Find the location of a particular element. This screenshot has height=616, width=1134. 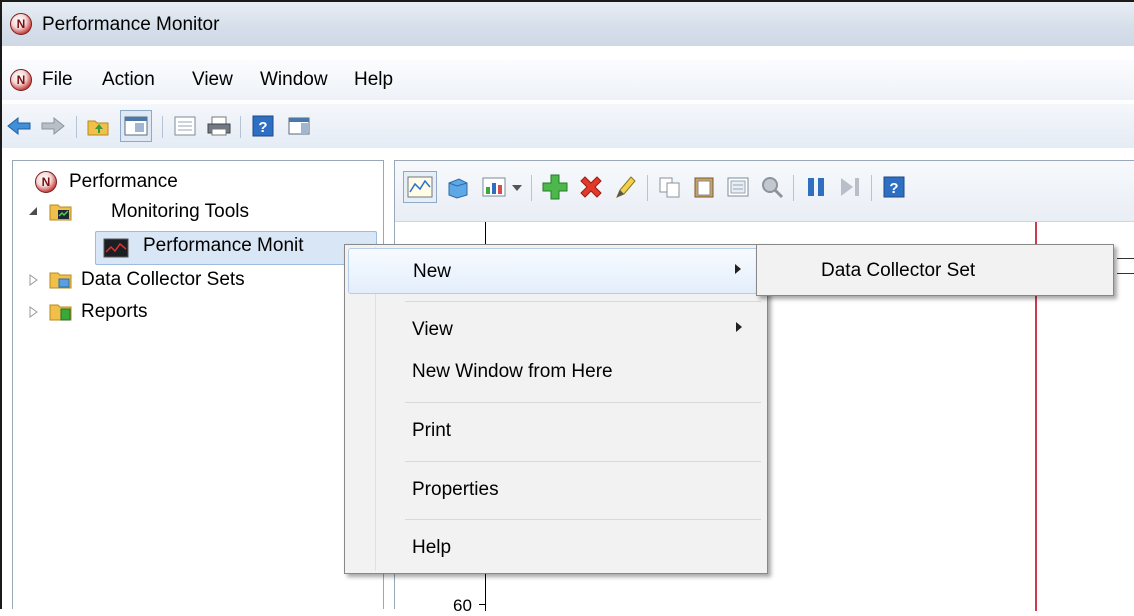

view-histogram-icon is located at coordinates (458, 187).